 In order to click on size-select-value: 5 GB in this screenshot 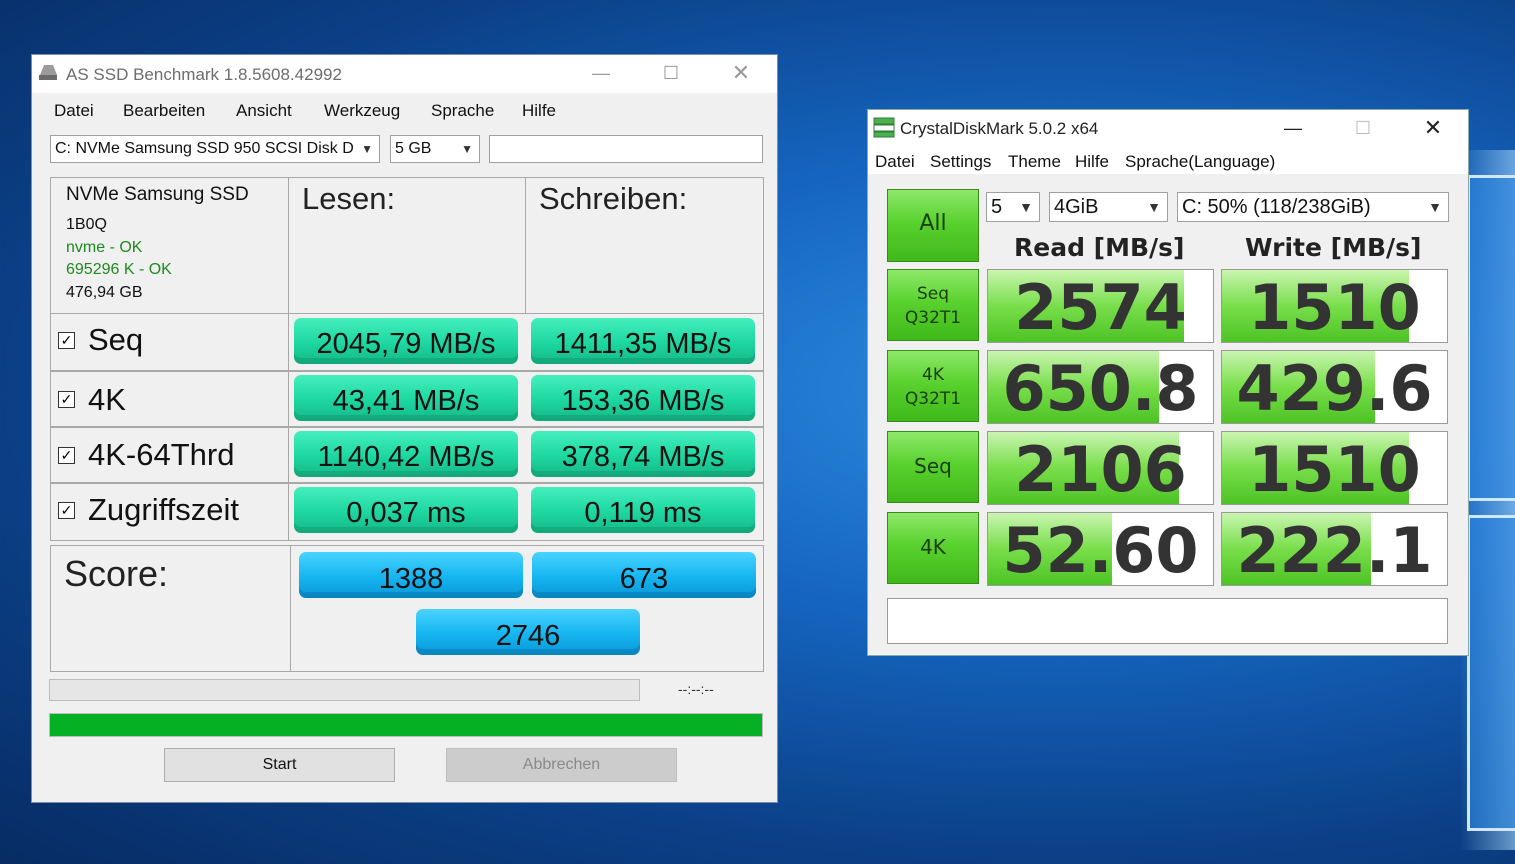, I will do `click(413, 148)`.